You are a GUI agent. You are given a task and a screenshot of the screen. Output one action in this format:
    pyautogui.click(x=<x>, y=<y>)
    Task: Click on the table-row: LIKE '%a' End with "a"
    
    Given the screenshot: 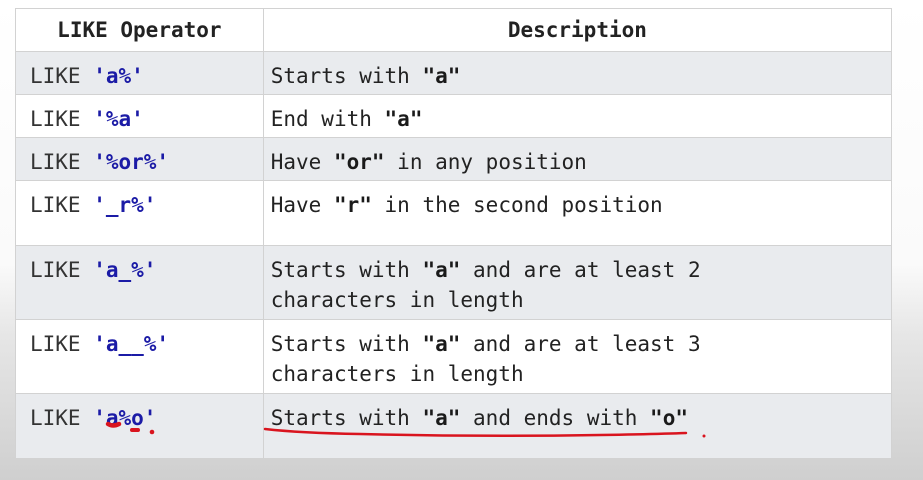 What is the action you would take?
    pyautogui.click(x=454, y=116)
    